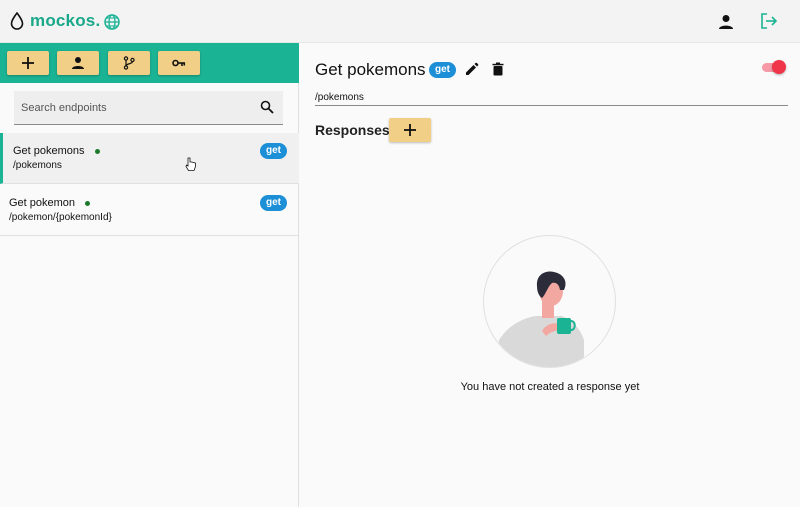 This screenshot has height=507, width=800. I want to click on logout-icon, so click(769, 21).